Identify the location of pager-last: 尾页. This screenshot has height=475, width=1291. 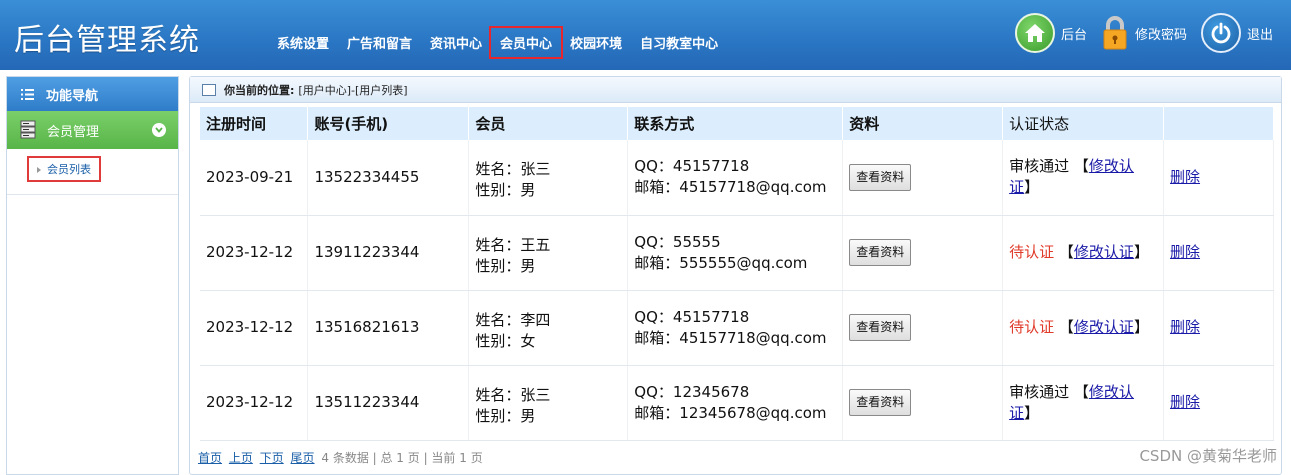
(303, 458).